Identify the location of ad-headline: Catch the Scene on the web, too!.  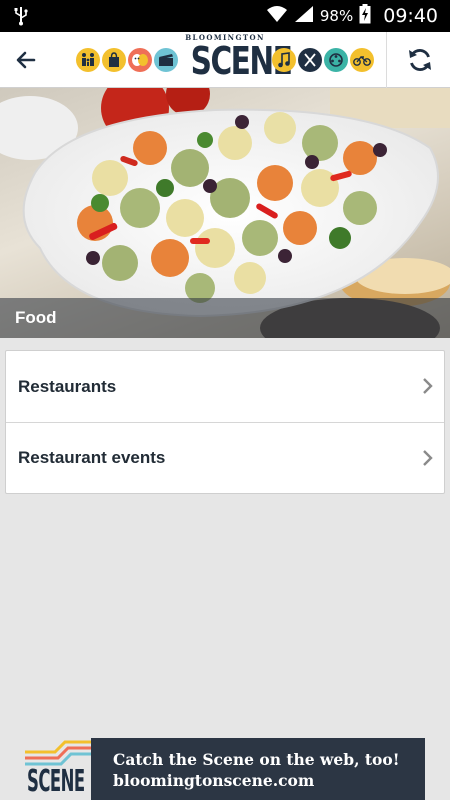
(256, 759).